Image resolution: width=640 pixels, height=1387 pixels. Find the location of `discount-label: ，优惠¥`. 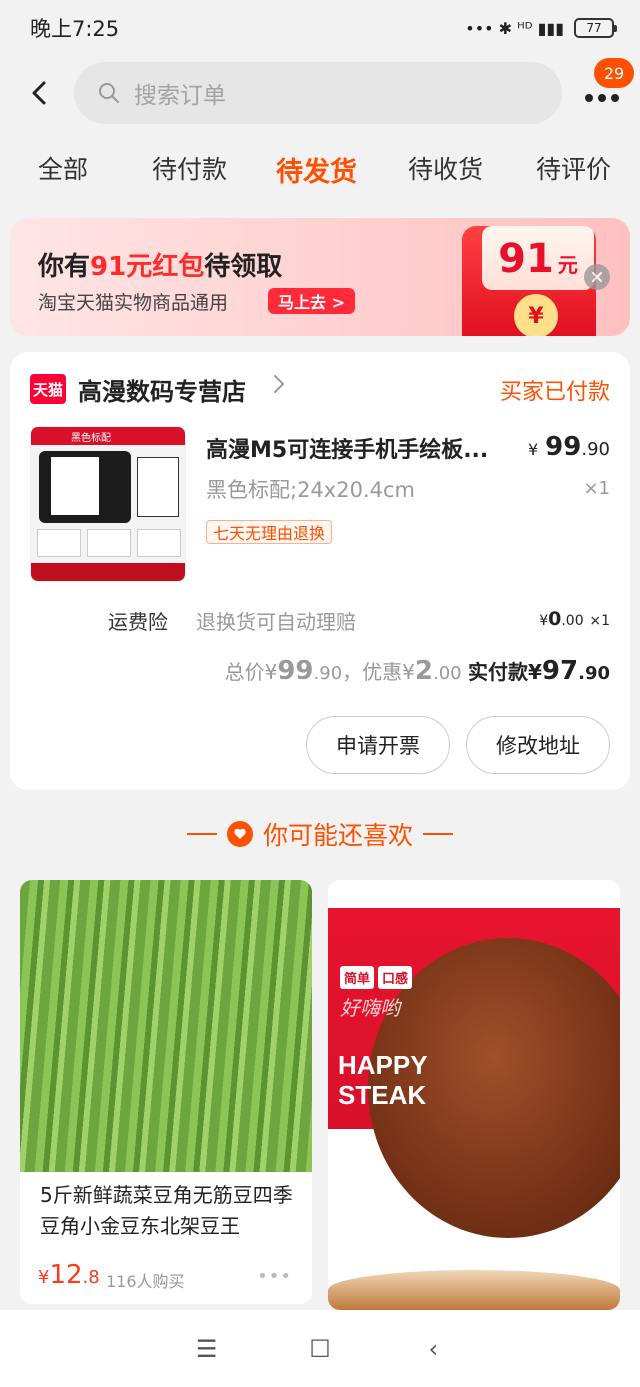

discount-label: ，优惠¥ is located at coordinates (378, 672).